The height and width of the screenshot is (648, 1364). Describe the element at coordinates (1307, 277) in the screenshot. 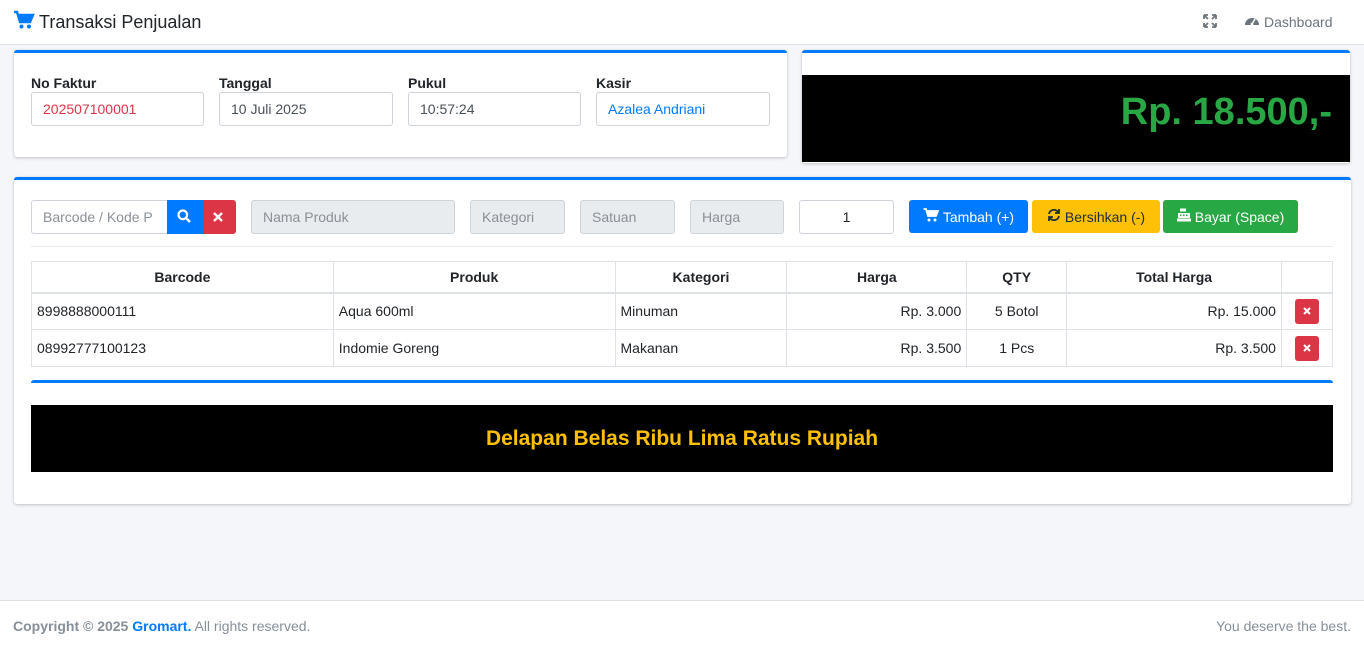

I see `col-action` at that location.